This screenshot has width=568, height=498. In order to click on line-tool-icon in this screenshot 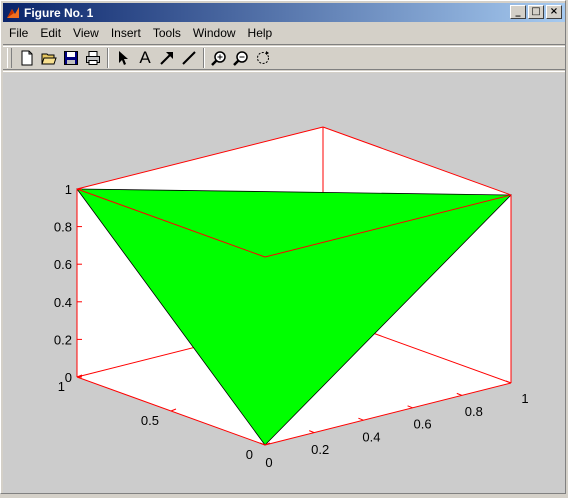, I will do `click(189, 58)`.